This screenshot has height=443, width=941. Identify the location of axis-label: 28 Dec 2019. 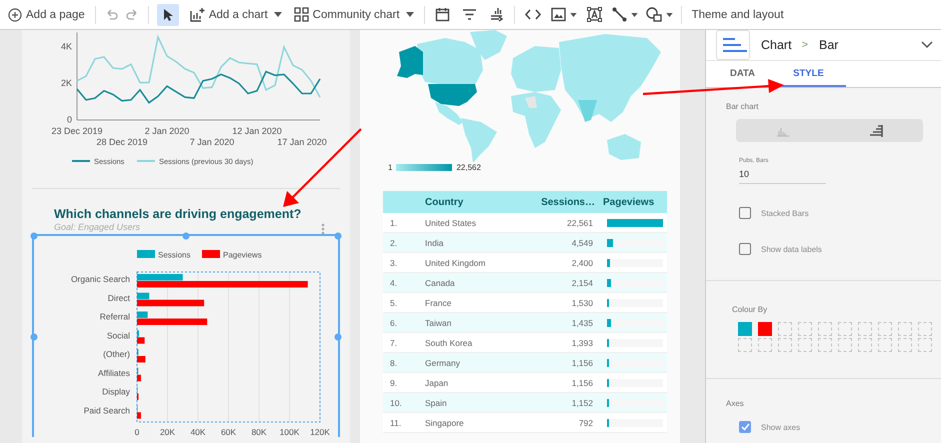
(122, 142).